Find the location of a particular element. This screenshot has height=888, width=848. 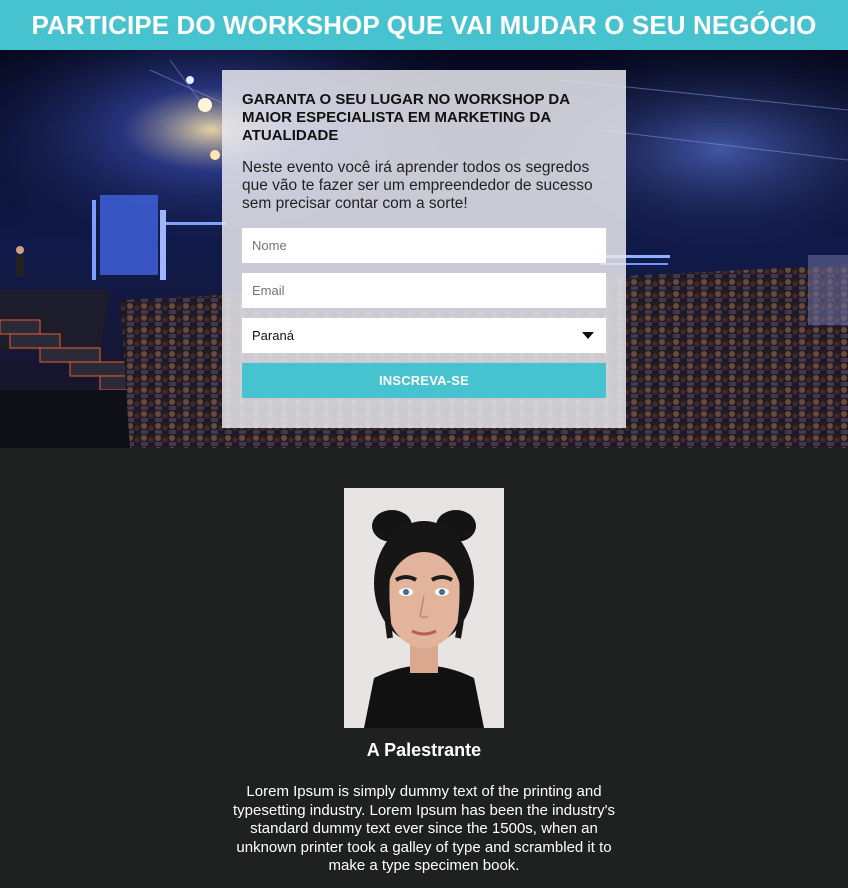

speaker-photo is located at coordinates (424, 608).